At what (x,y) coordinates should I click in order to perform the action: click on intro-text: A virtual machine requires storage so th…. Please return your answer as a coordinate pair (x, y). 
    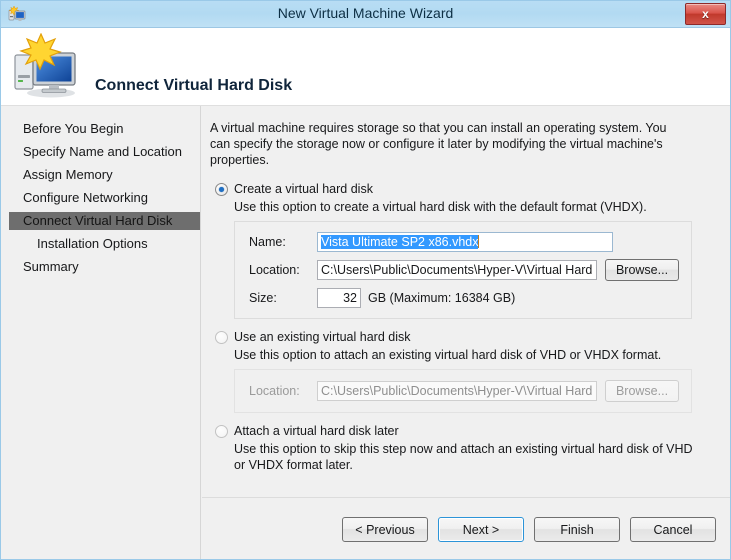
    Looking at the image, I should click on (438, 144).